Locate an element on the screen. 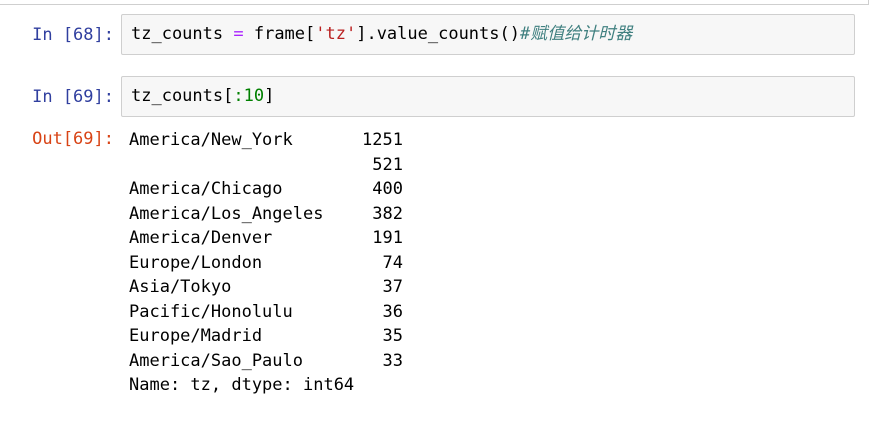  output-row-label: Europe/Madrid is located at coordinates (196, 336).